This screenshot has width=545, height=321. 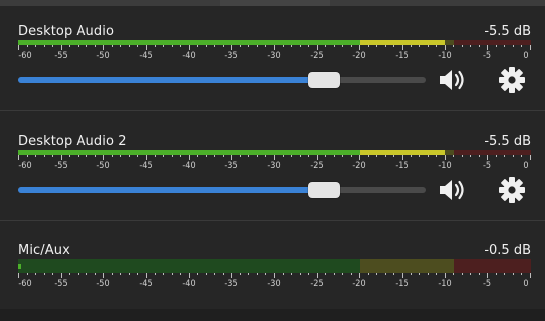 I want to click on meter-segment-red, so click(x=492, y=266).